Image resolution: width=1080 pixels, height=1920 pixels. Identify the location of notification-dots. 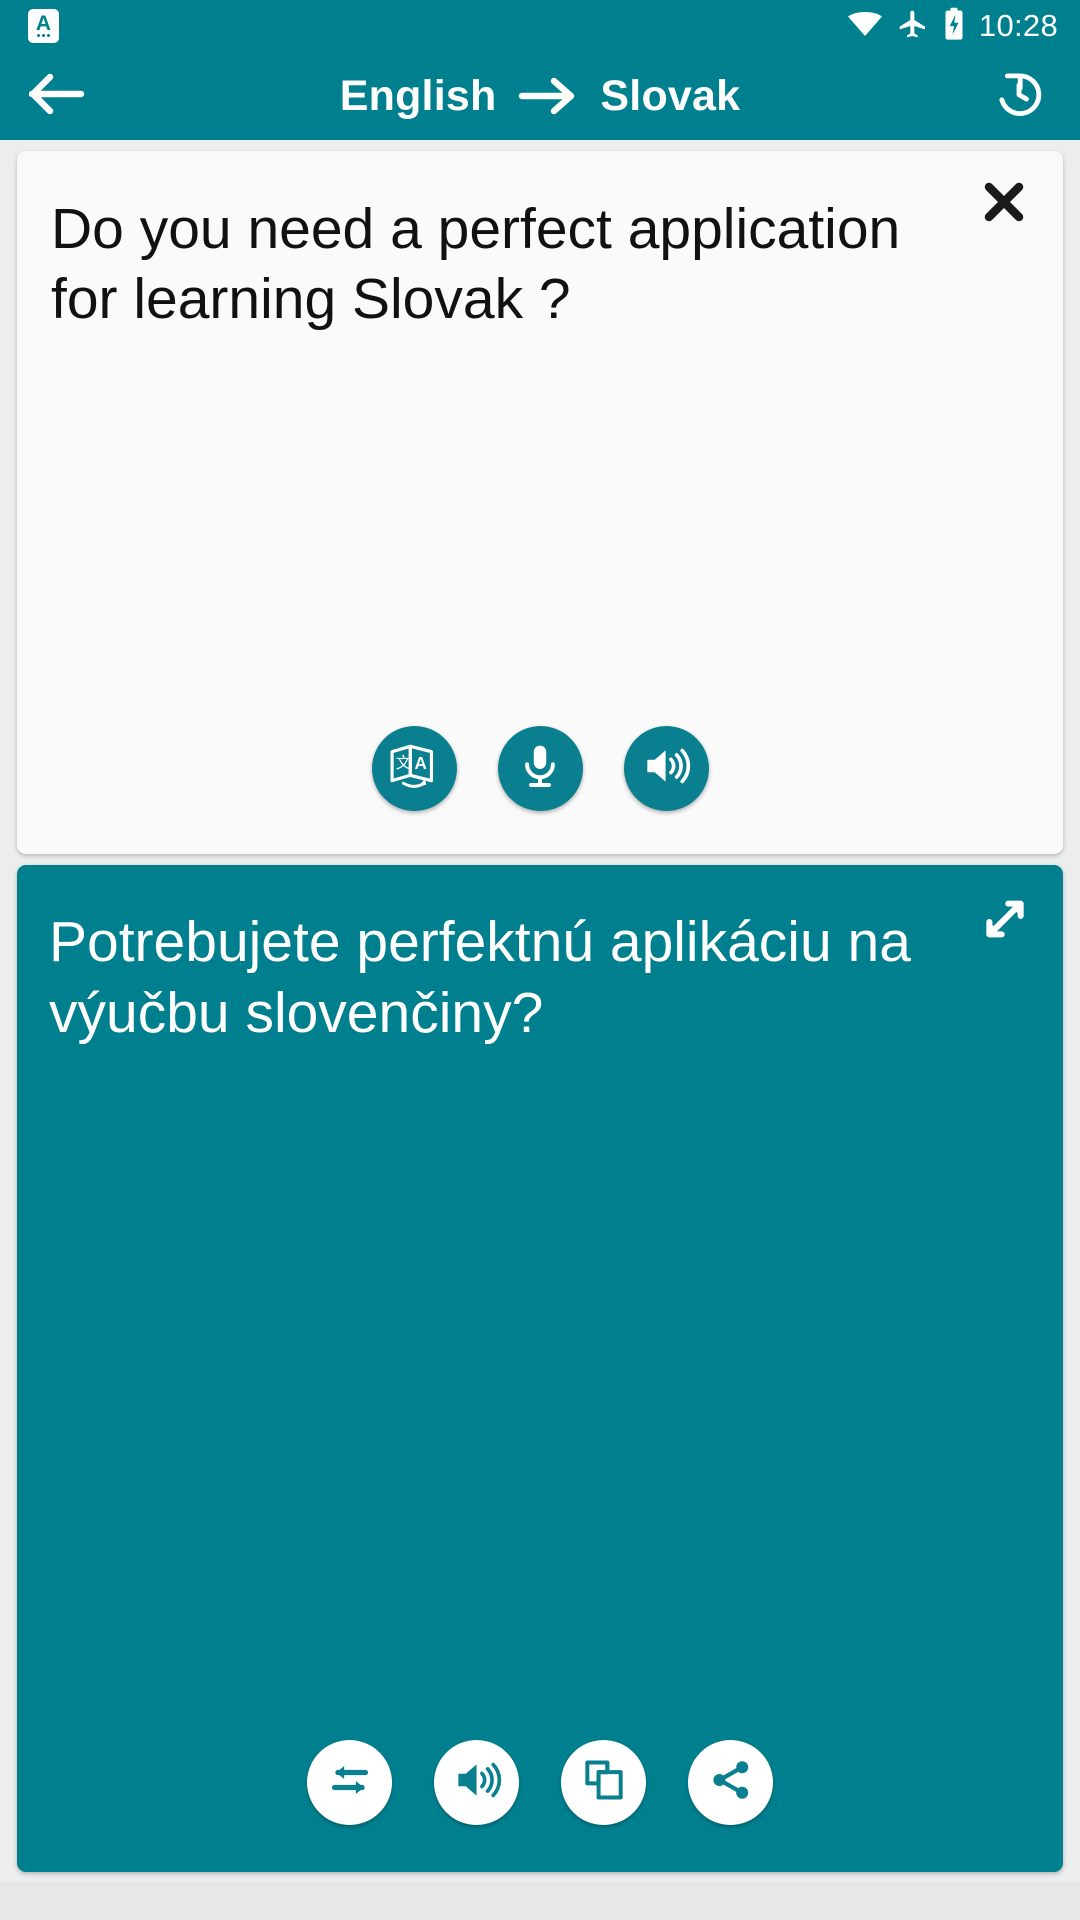
(43, 35).